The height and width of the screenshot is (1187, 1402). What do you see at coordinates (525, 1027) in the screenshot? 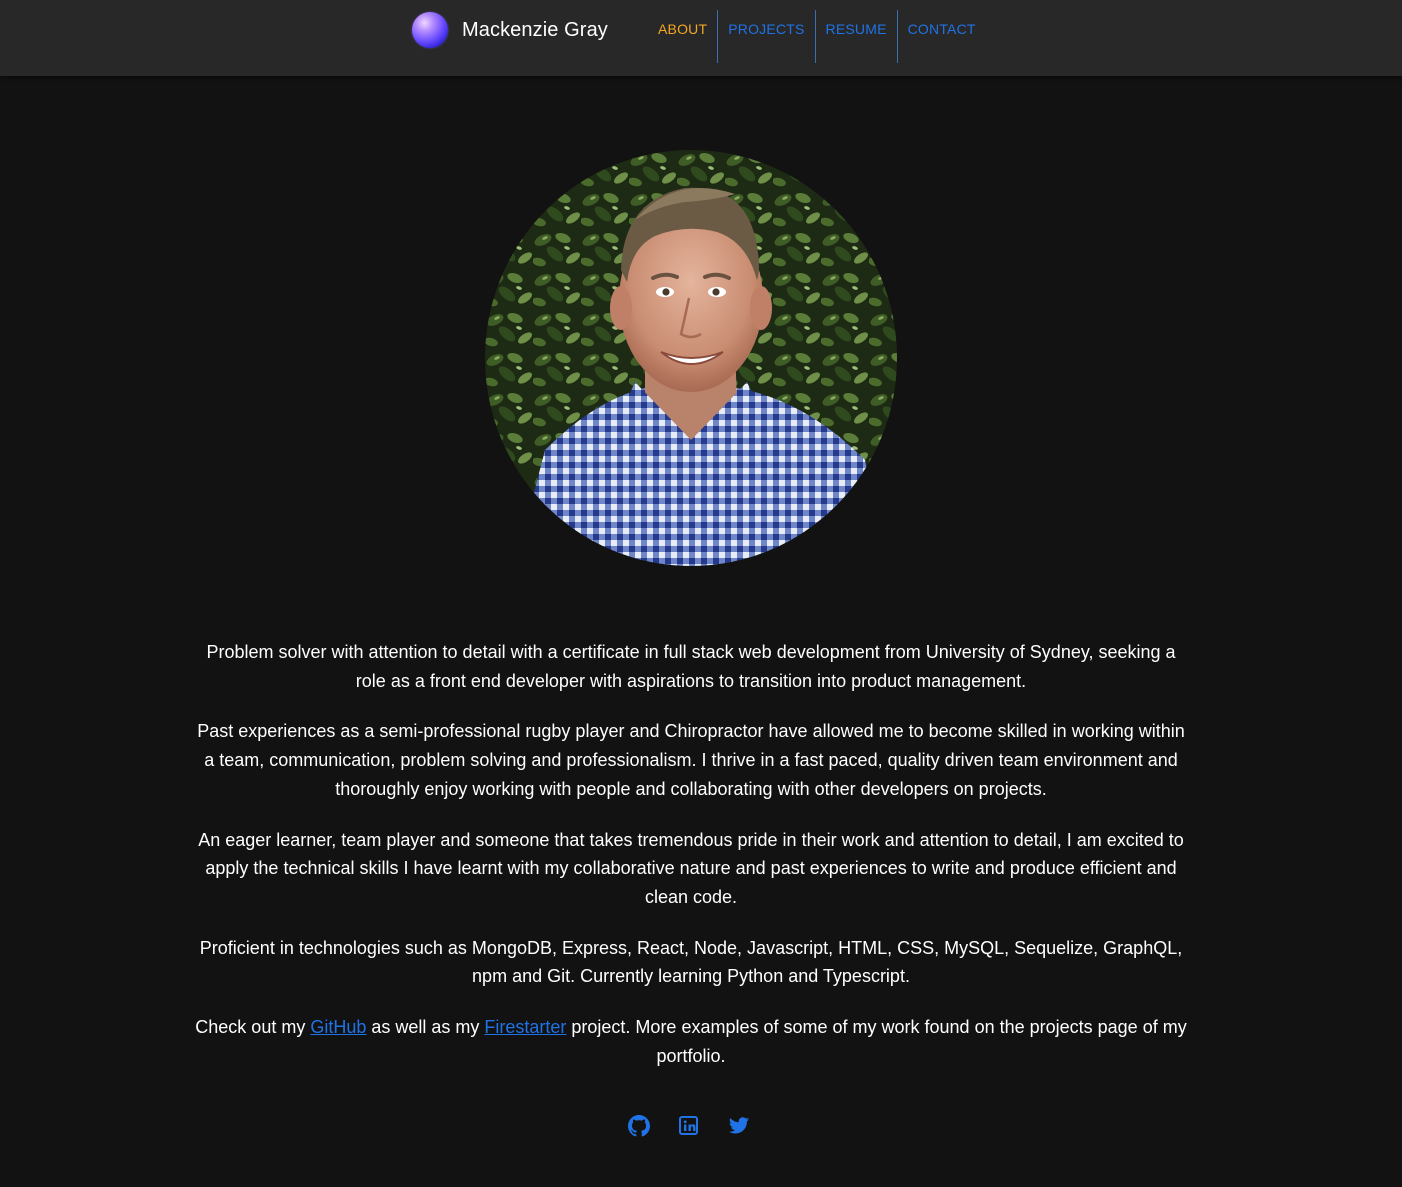
I see `firestarter-link: Firestarter` at bounding box center [525, 1027].